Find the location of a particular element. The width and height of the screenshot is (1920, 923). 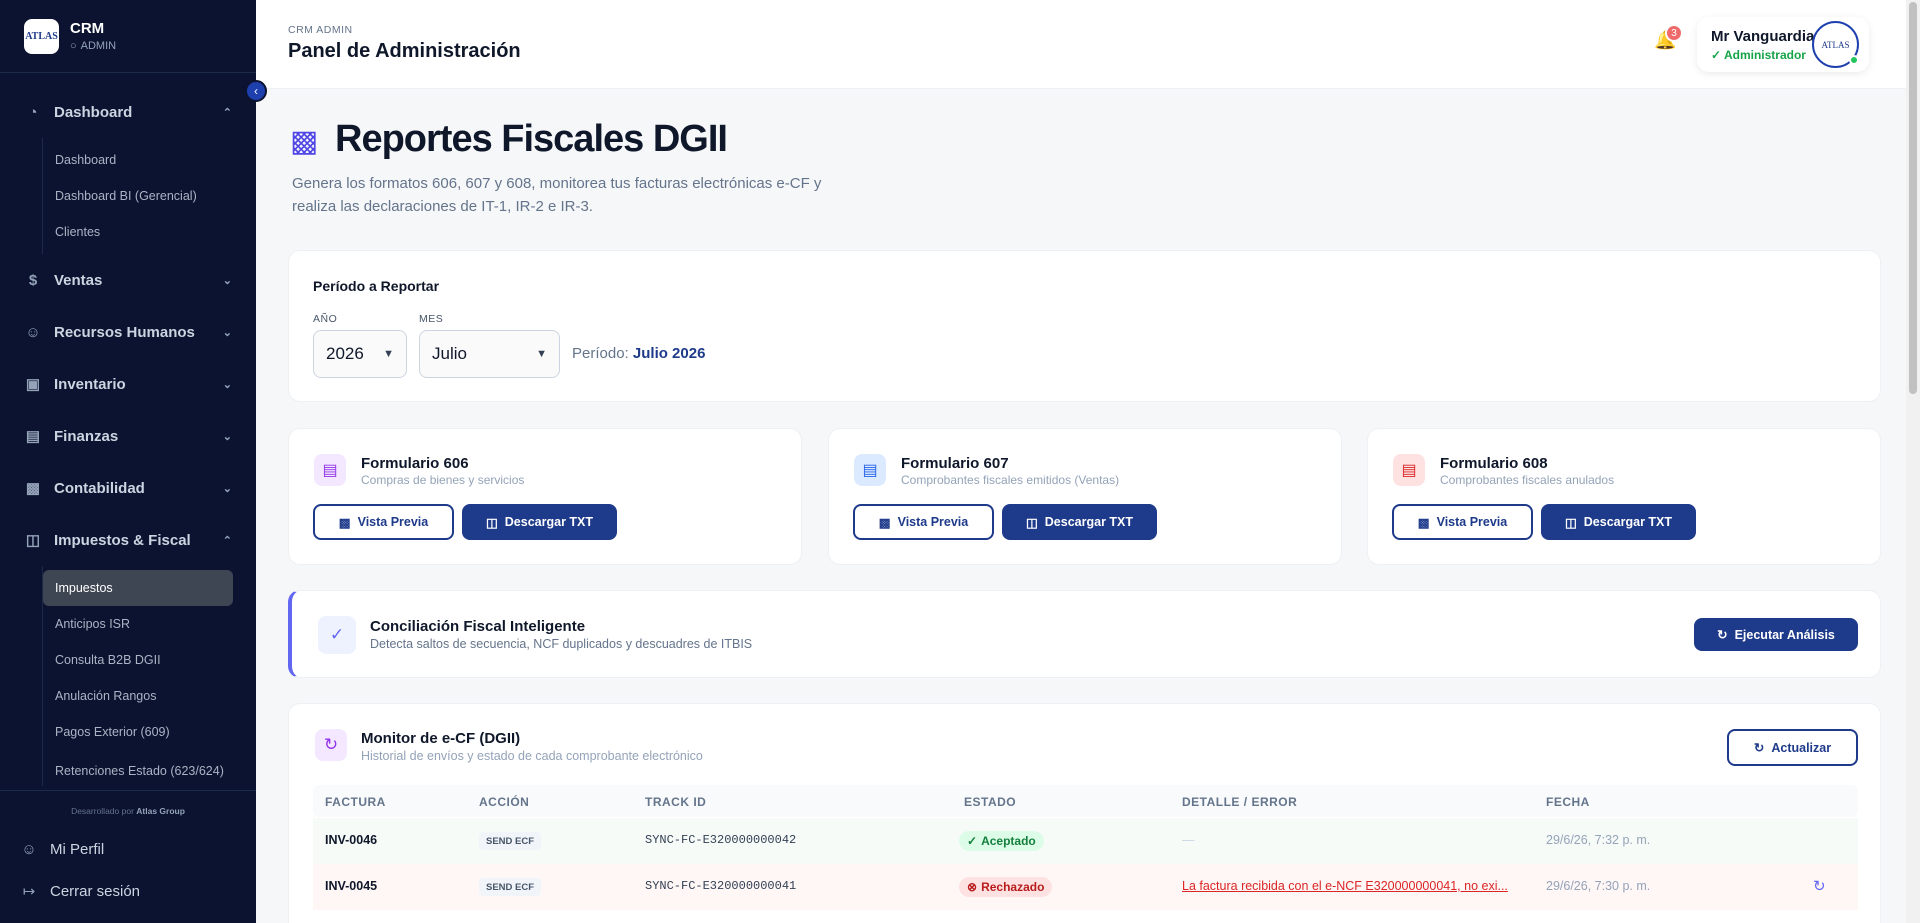

month-label: MES is located at coordinates (431, 319).